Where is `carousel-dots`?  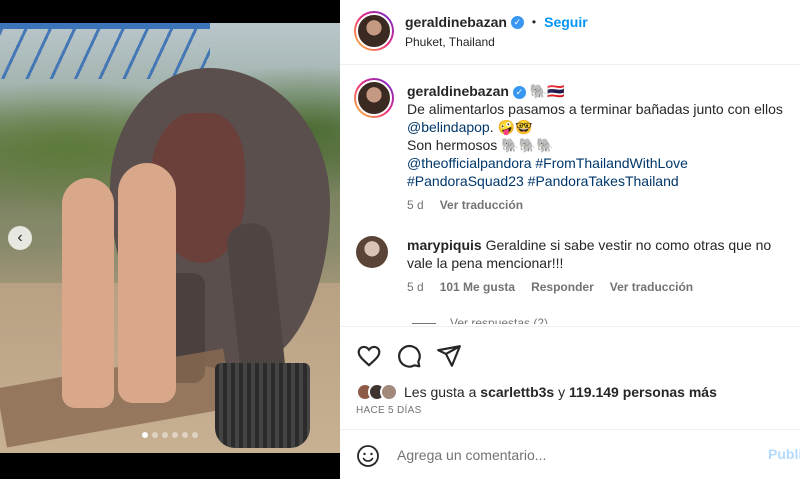 carousel-dots is located at coordinates (170, 435).